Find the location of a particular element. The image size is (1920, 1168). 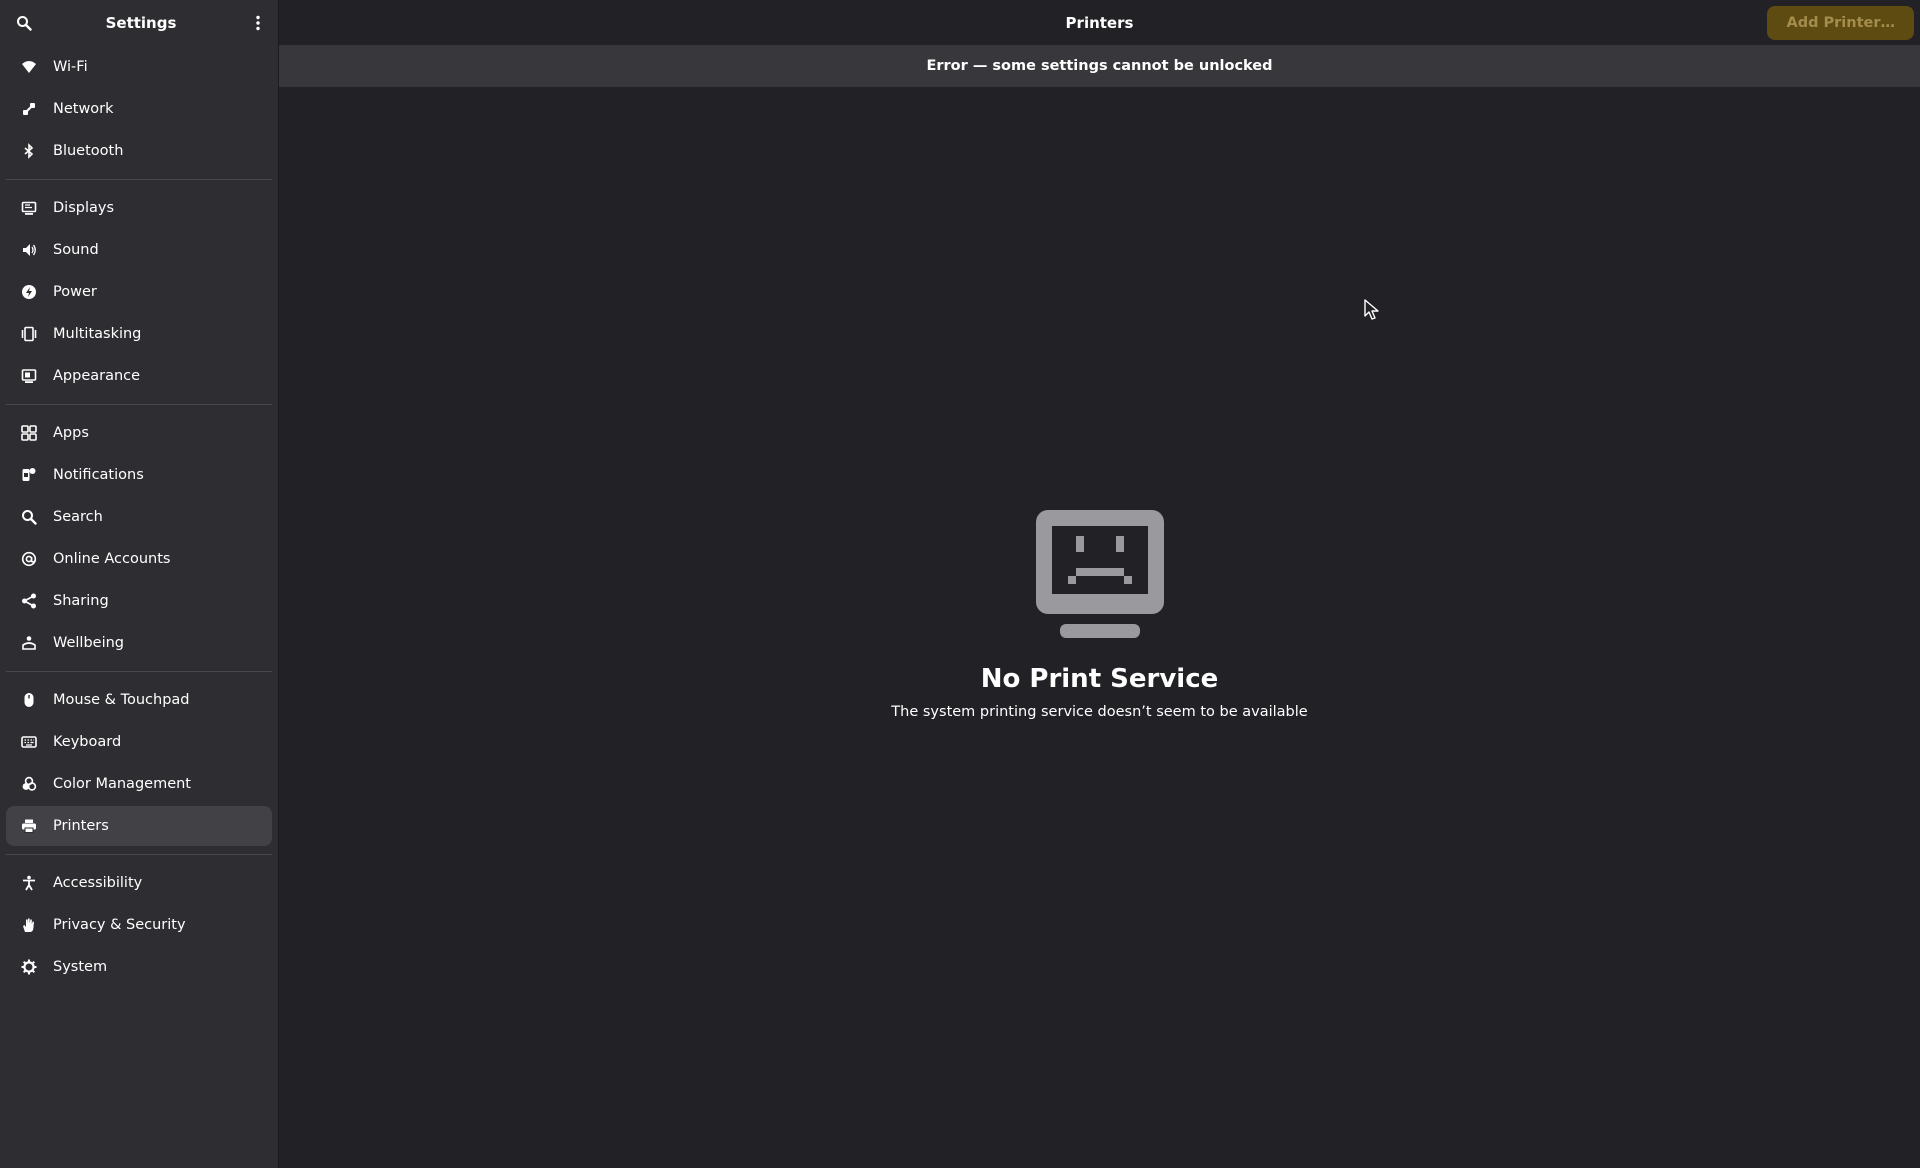

sidebar-item-multitasking: Multitasking is located at coordinates (139, 334).